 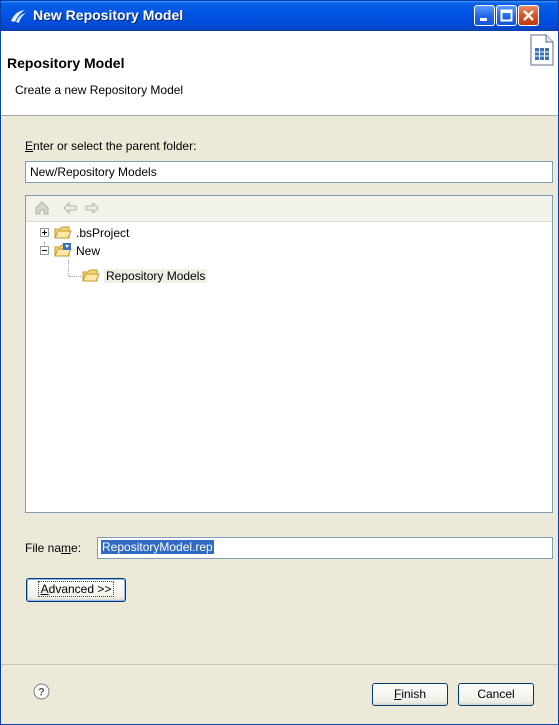 I want to click on title-bar: New Repository Model, so click(x=279, y=16).